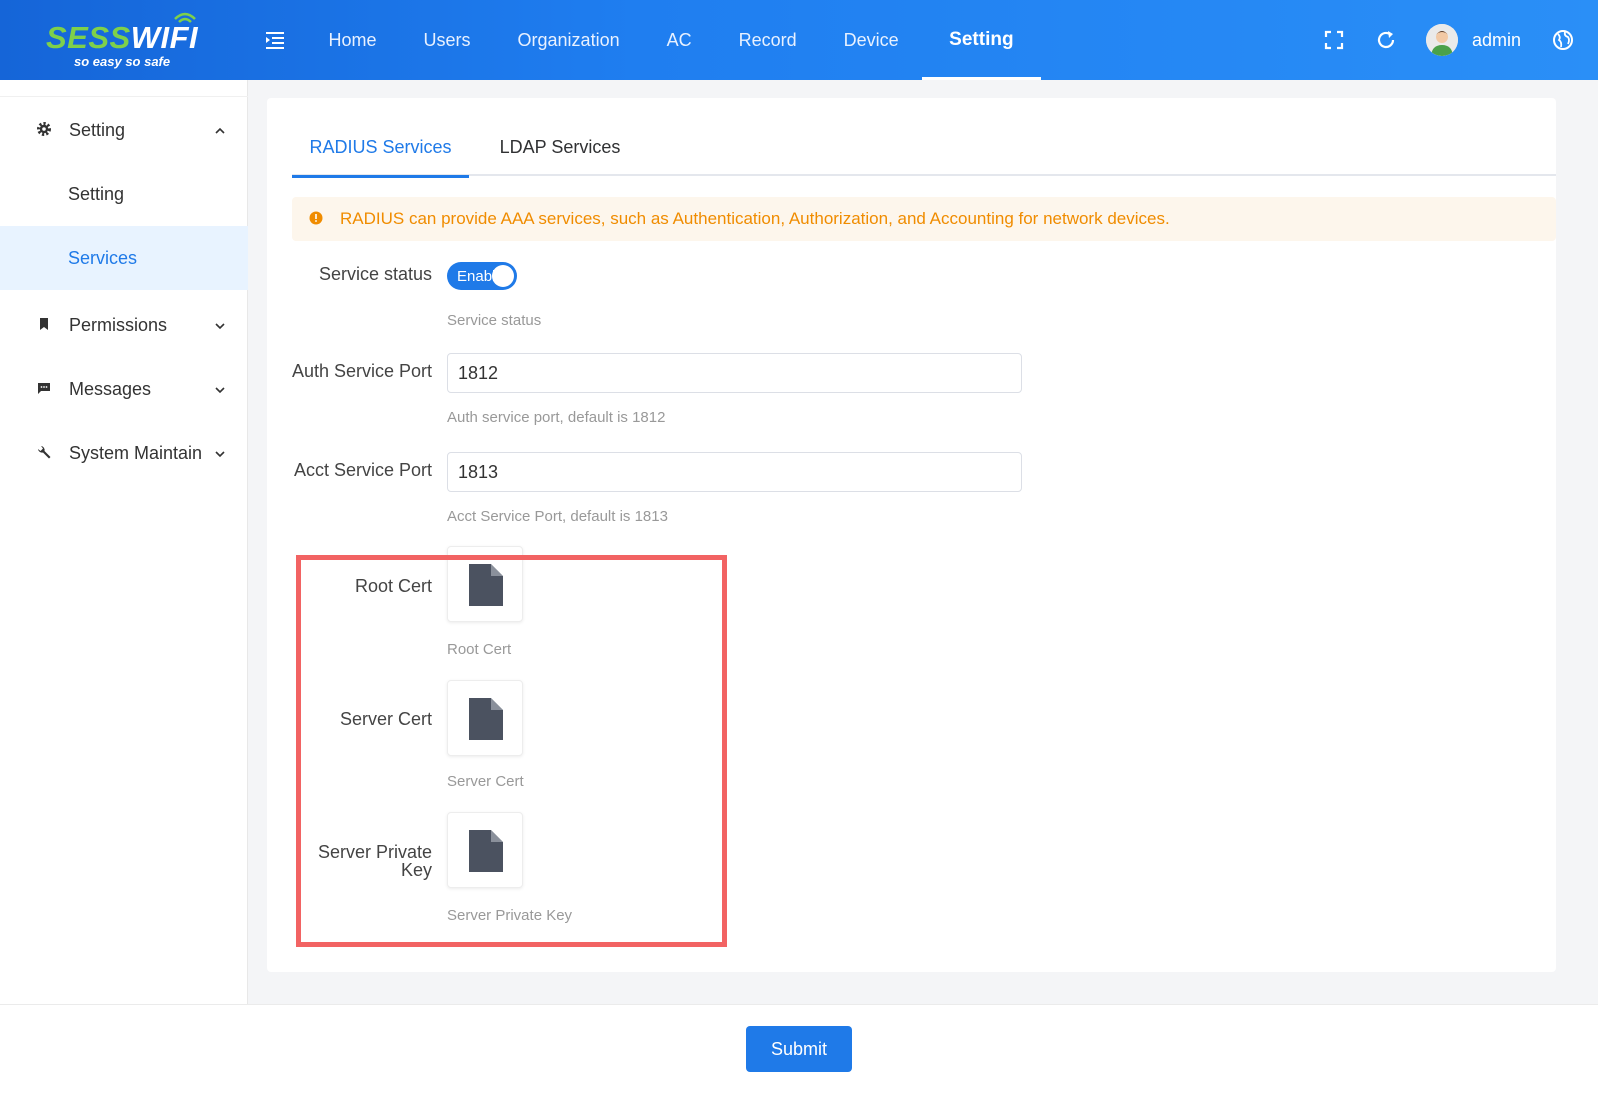  I want to click on server-cert-hint: Server Cert, so click(485, 781).